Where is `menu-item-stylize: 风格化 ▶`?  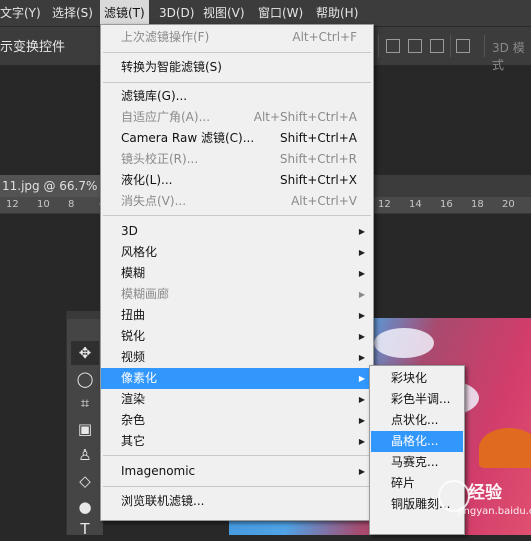 menu-item-stylize: 风格化 ▶ is located at coordinates (237, 252).